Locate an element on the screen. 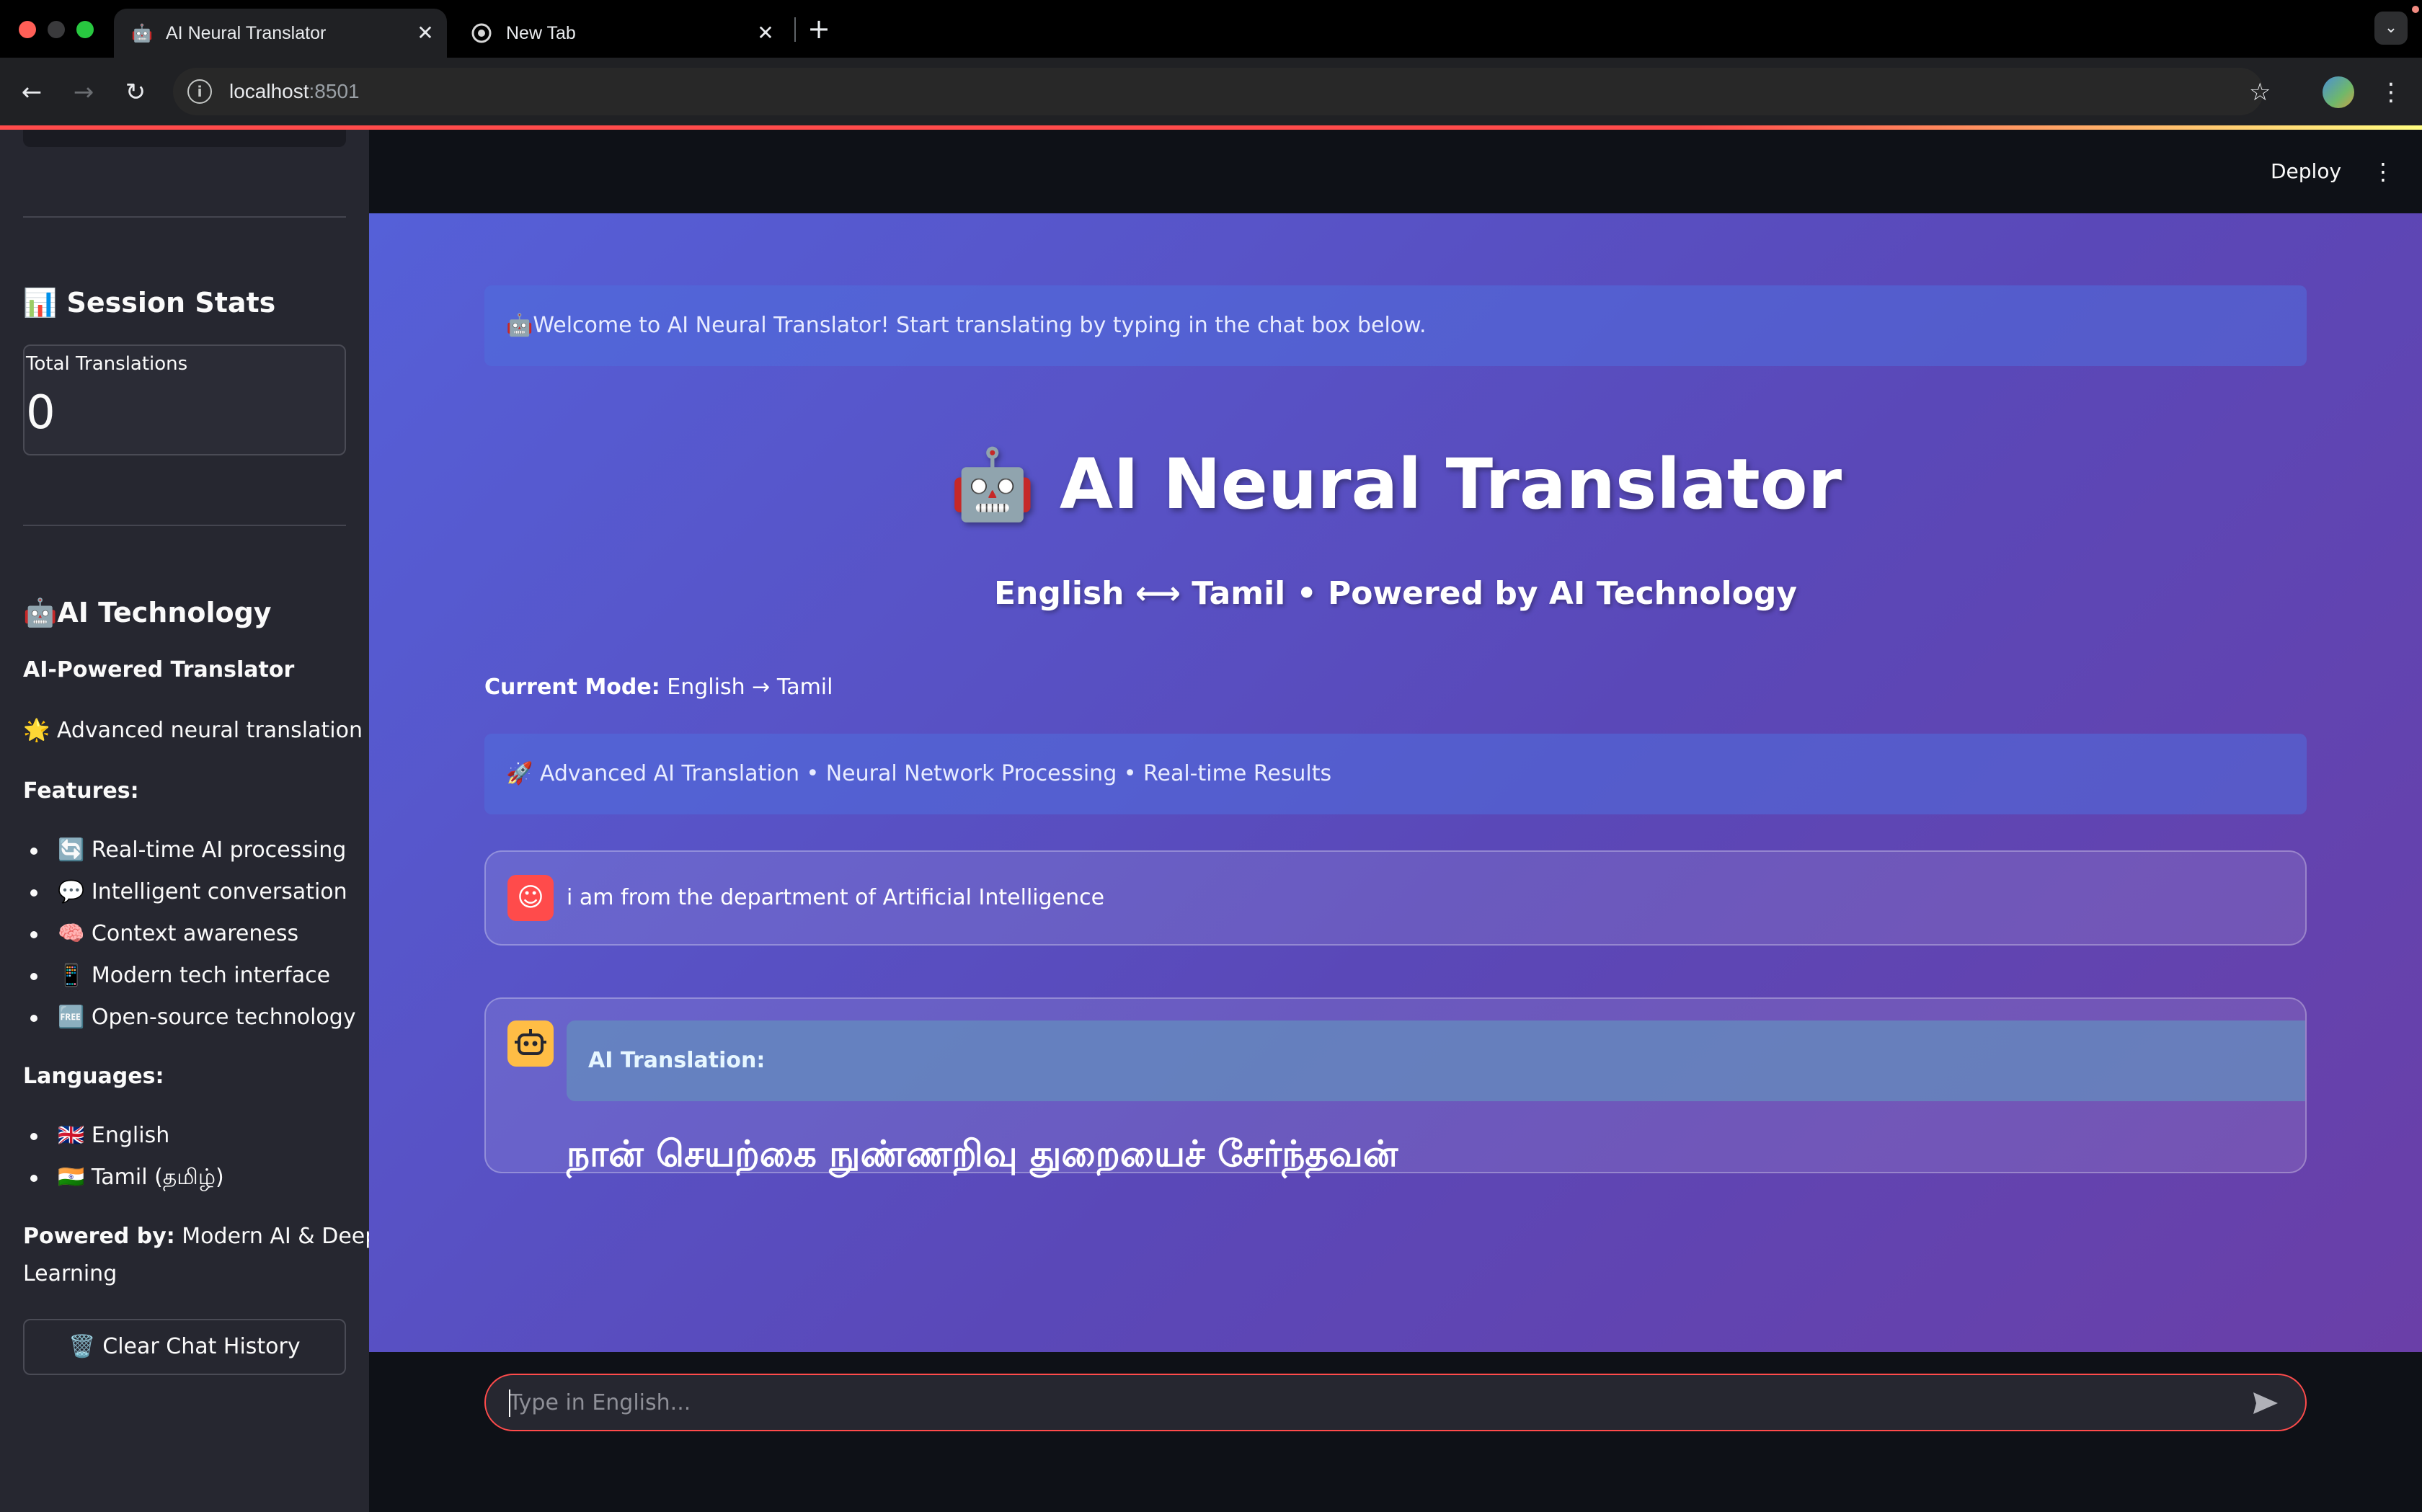 This screenshot has width=2422, height=1512. text-cursor is located at coordinates (509, 1403).